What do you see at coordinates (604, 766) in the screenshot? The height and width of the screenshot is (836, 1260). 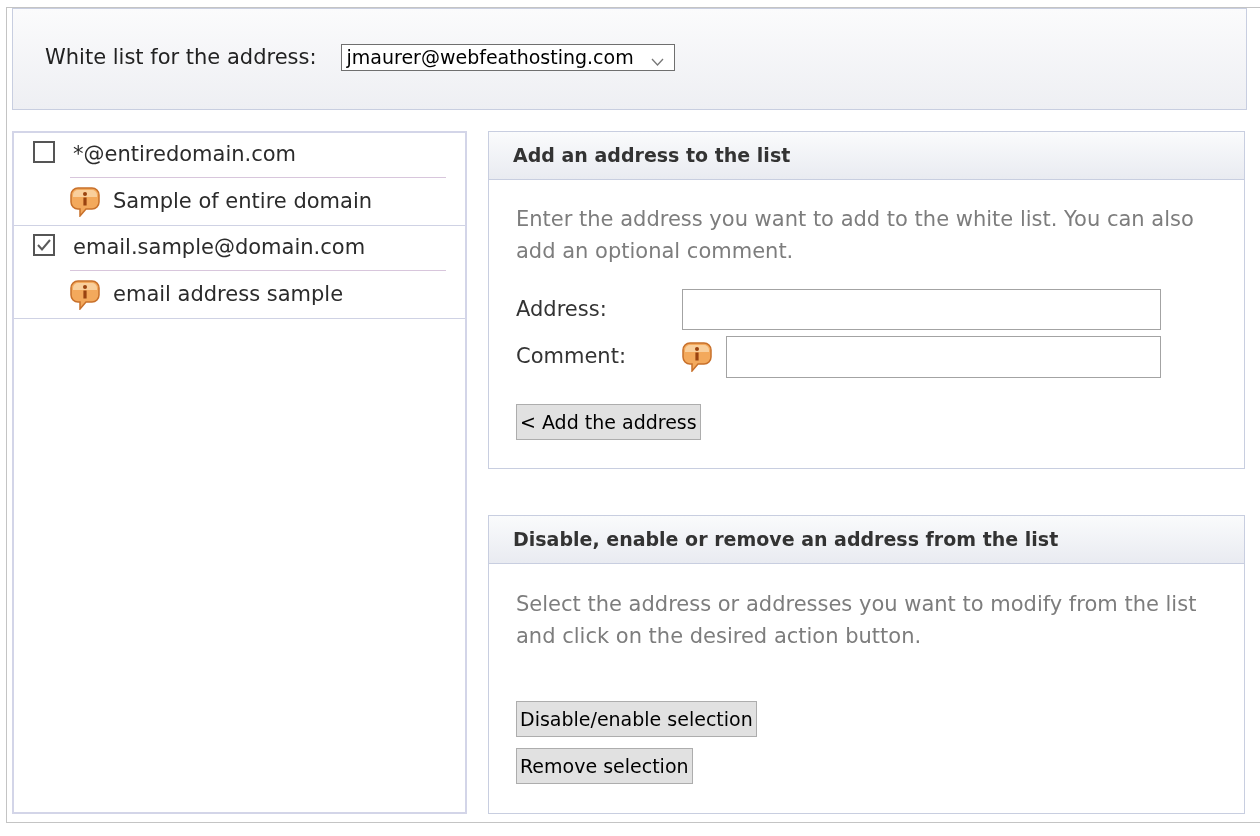 I see `action-button: Remove selection` at bounding box center [604, 766].